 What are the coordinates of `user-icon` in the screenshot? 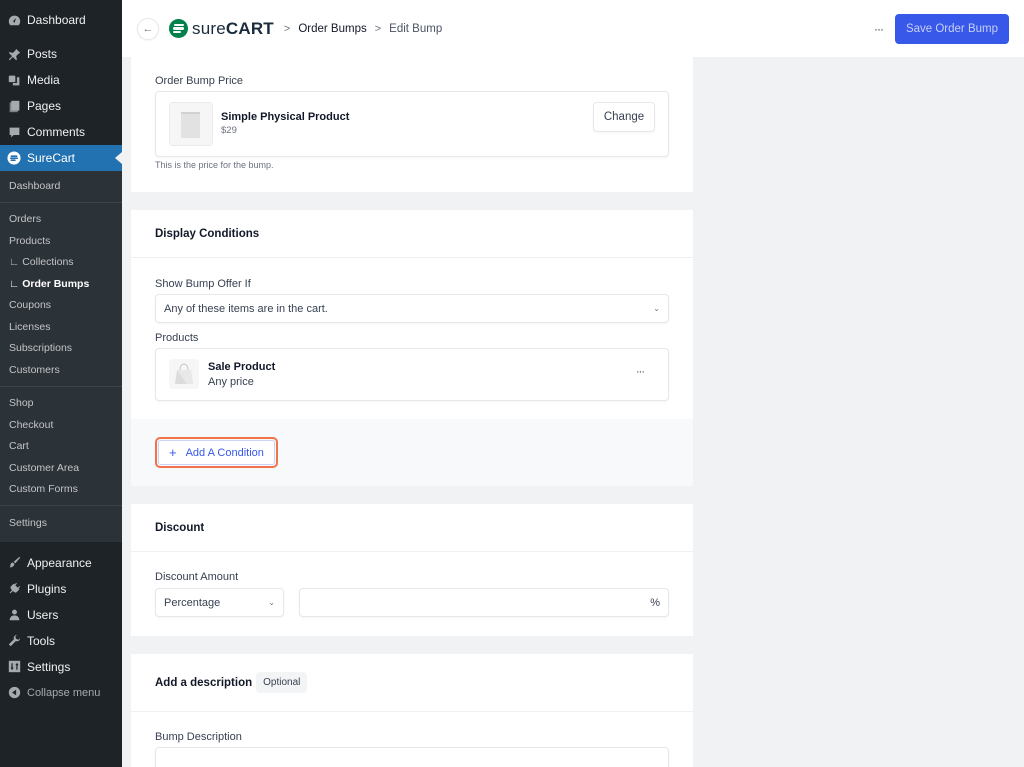 It's located at (14, 615).